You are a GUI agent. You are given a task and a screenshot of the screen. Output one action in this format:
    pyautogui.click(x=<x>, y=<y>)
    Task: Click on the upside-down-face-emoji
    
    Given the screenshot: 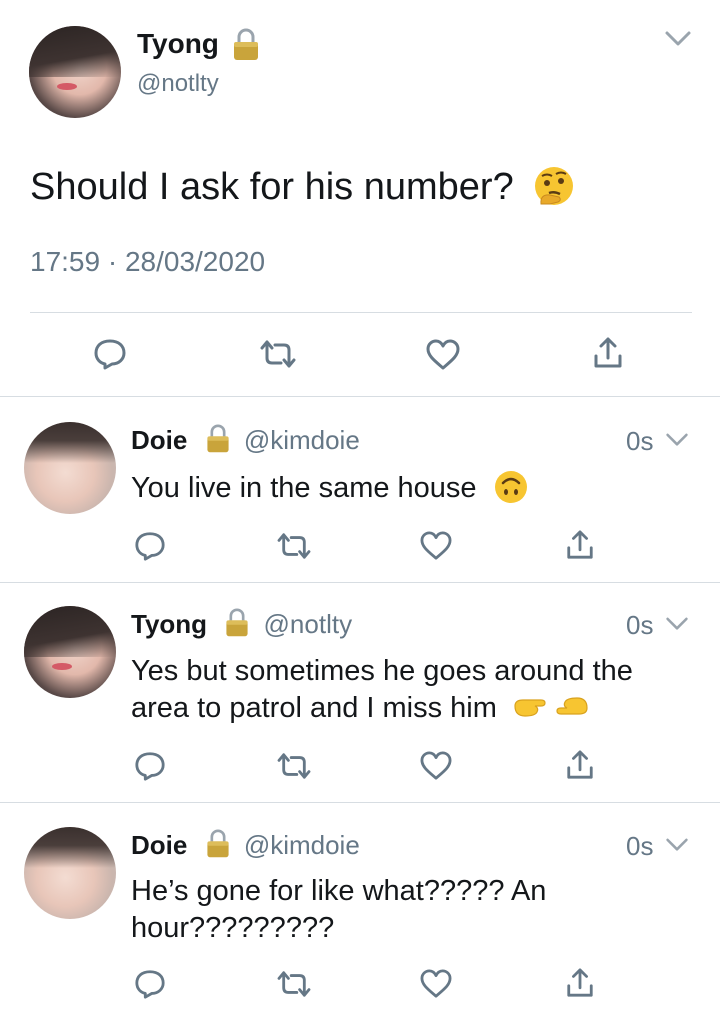 What is the action you would take?
    pyautogui.click(x=510, y=487)
    